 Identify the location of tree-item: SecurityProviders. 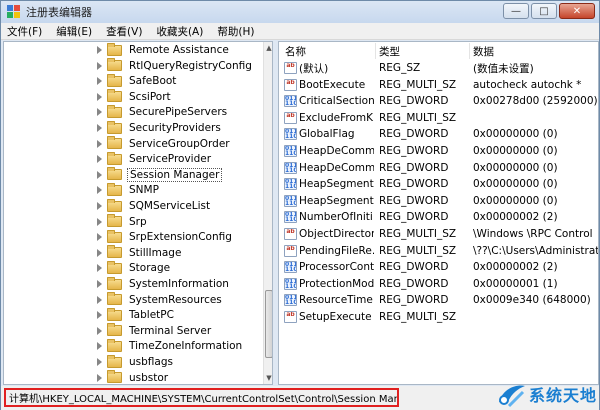
(113, 128).